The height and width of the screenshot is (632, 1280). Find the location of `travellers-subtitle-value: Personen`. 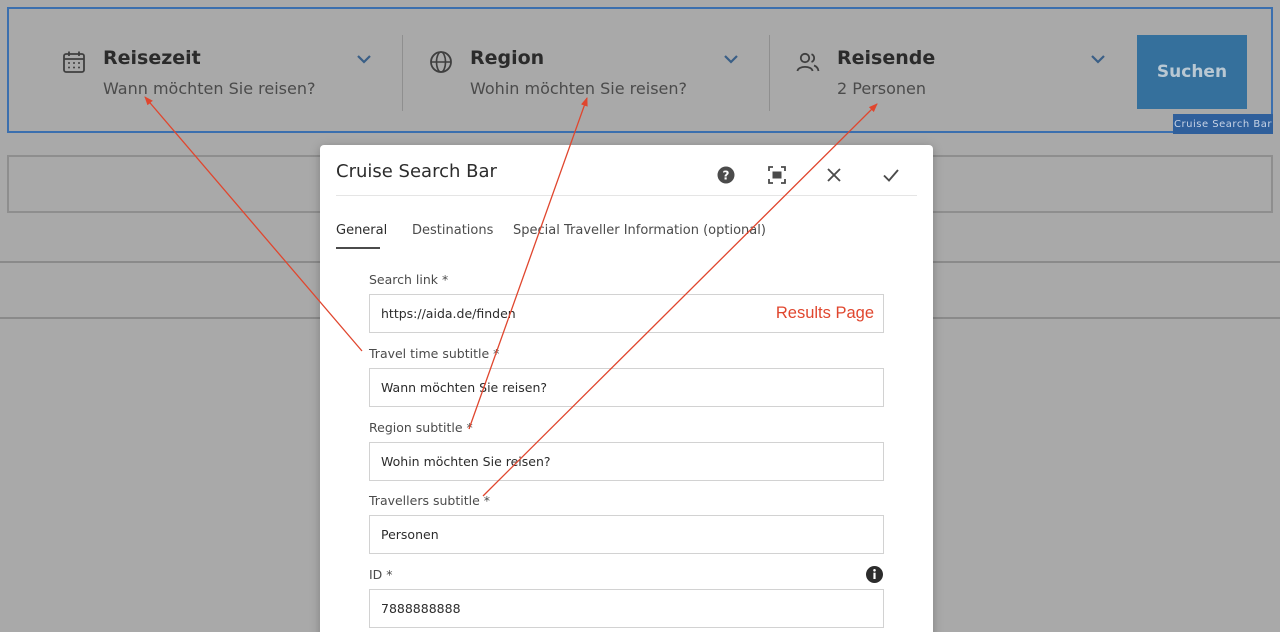

travellers-subtitle-value: Personen is located at coordinates (410, 534).